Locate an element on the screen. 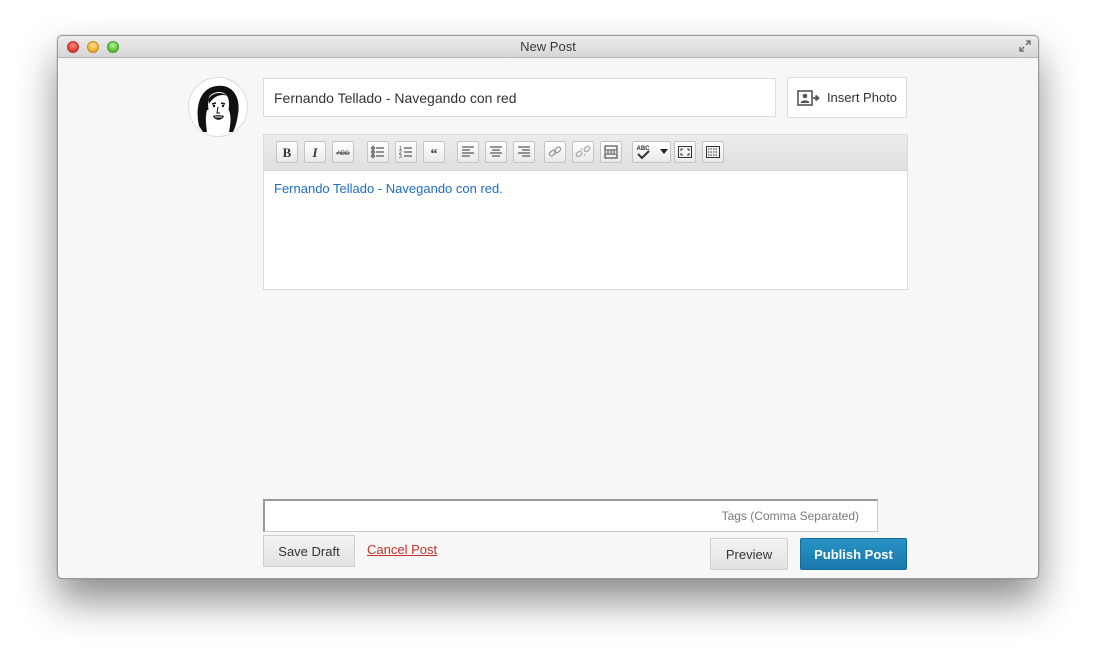 This screenshot has height=656, width=1094. svg-text: B is located at coordinates (287, 152).